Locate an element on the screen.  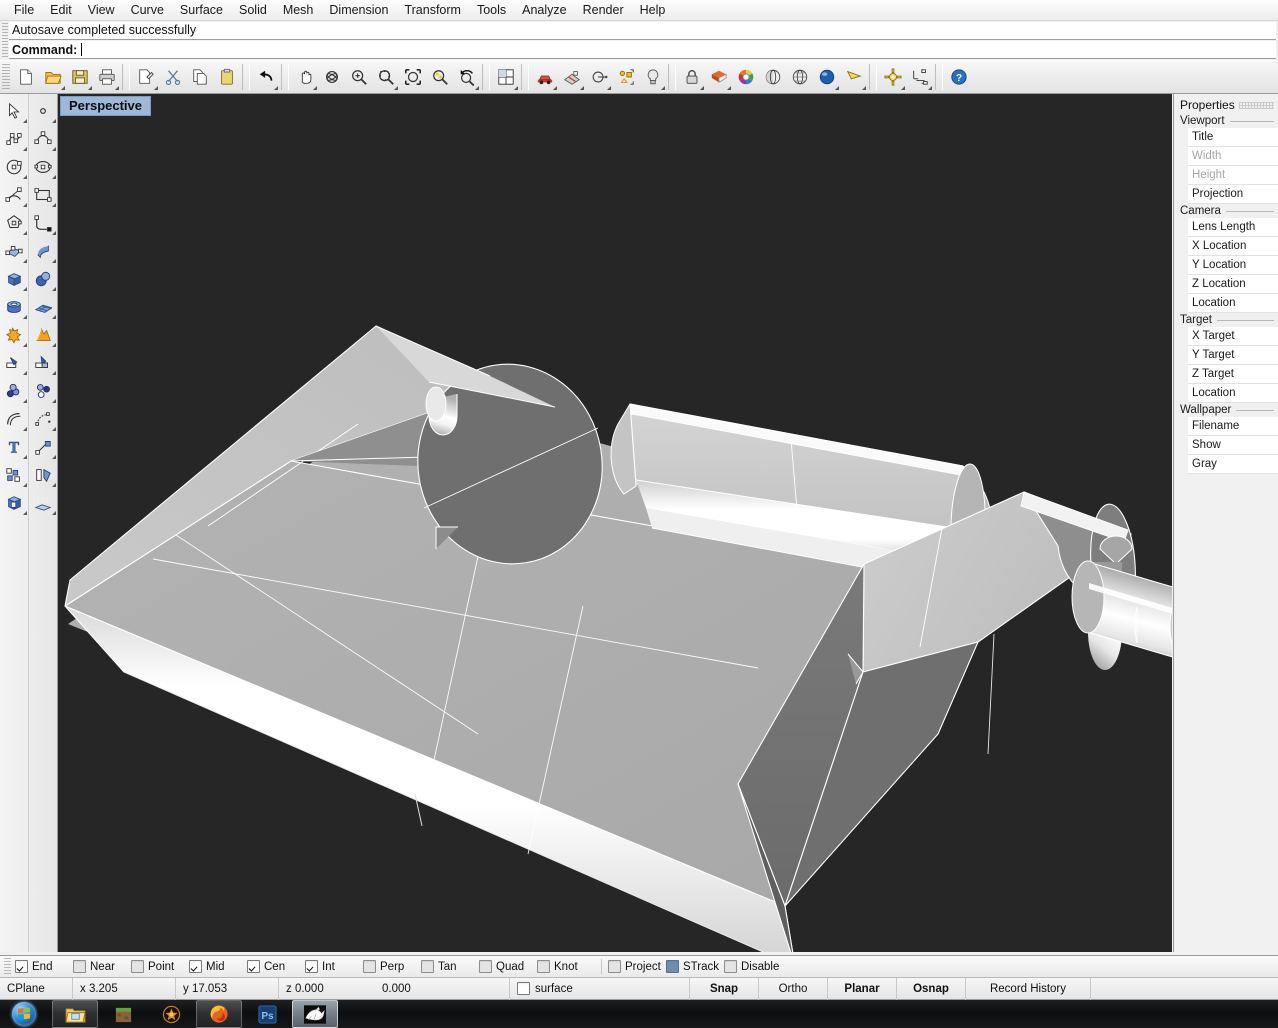
menu-item-solid: Solid is located at coordinates (253, 10).